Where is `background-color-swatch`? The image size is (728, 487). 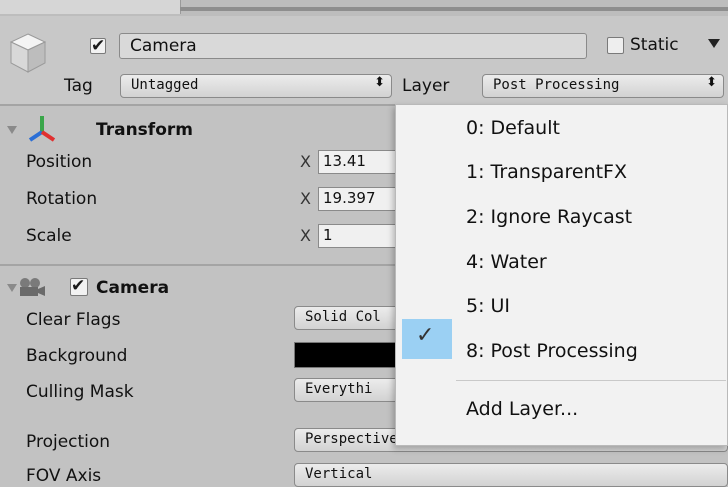
background-color-swatch is located at coordinates (346, 355).